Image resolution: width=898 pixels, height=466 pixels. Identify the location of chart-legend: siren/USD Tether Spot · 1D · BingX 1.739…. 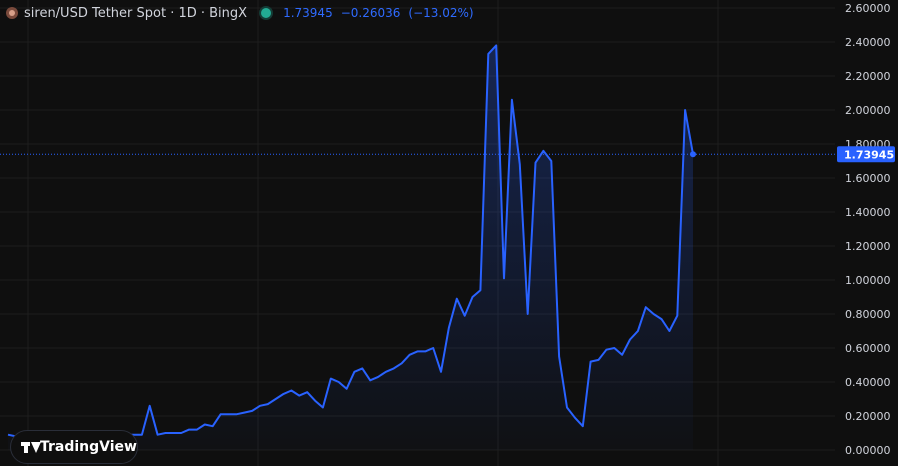
(240, 13).